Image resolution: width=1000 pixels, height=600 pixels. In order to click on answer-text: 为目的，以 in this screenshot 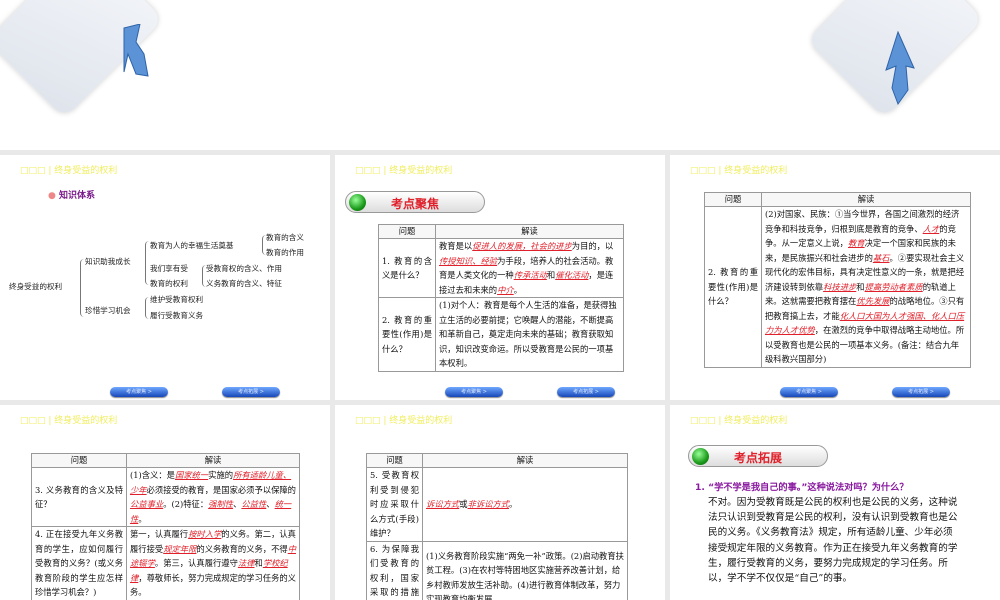, I will do `click(592, 246)`.